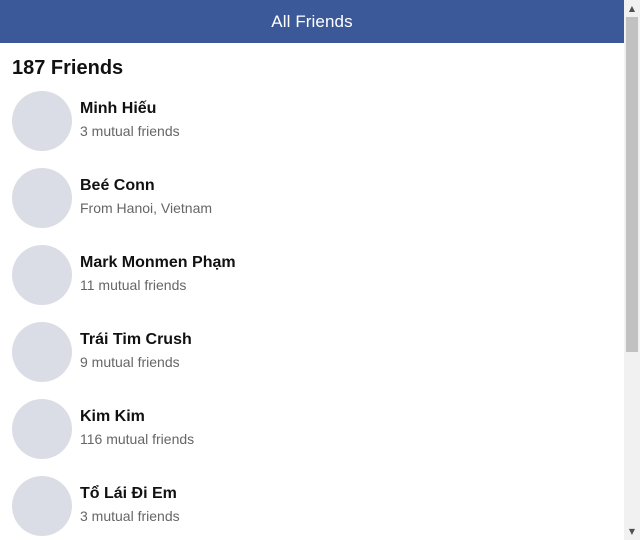 This screenshot has height=540, width=640. I want to click on friend-name: Trái Tim Crush, so click(136, 340).